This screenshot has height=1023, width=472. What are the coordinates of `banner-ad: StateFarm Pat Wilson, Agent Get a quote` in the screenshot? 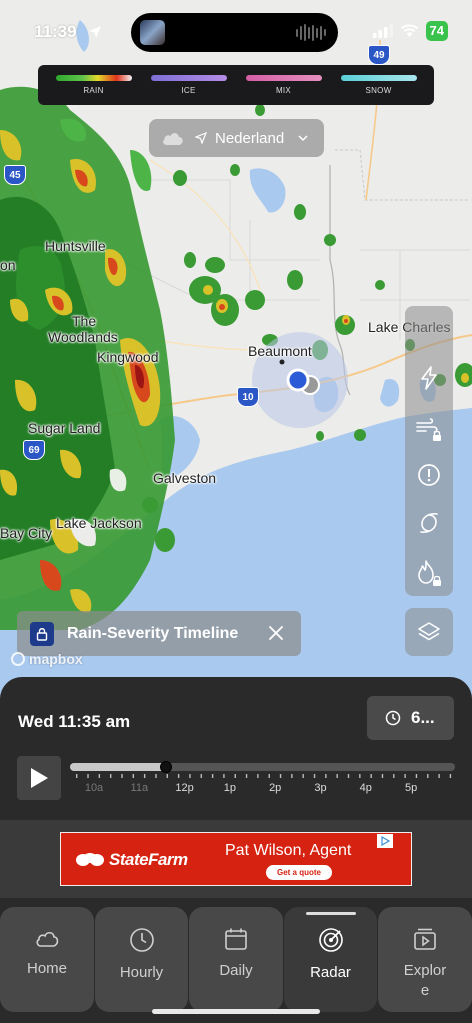 It's located at (236, 859).